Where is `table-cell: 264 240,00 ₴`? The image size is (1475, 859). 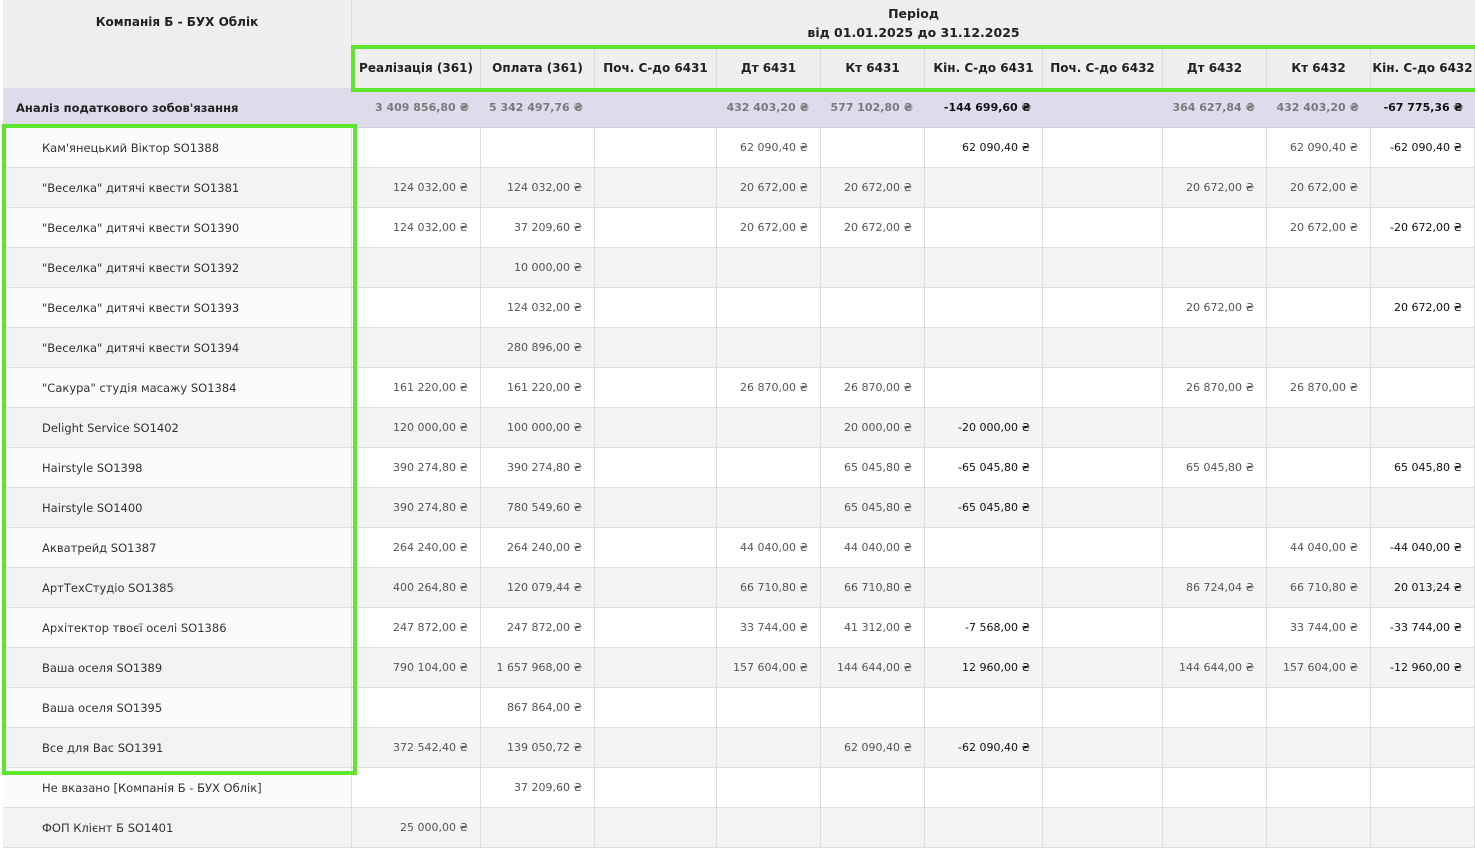
table-cell: 264 240,00 ₴ is located at coordinates (538, 548).